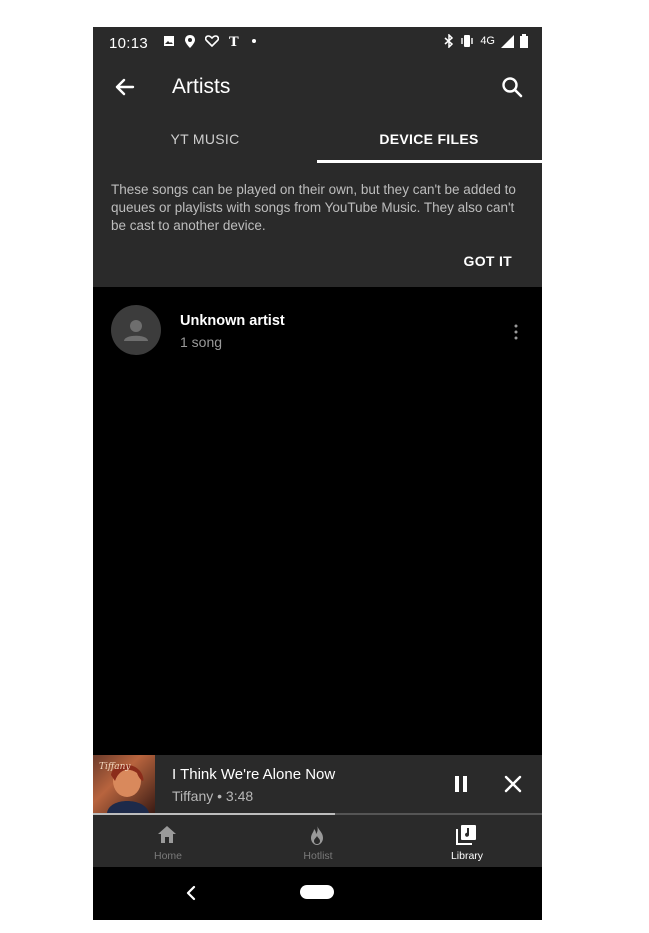  I want to click on got-it-button: GOT IT, so click(488, 261).